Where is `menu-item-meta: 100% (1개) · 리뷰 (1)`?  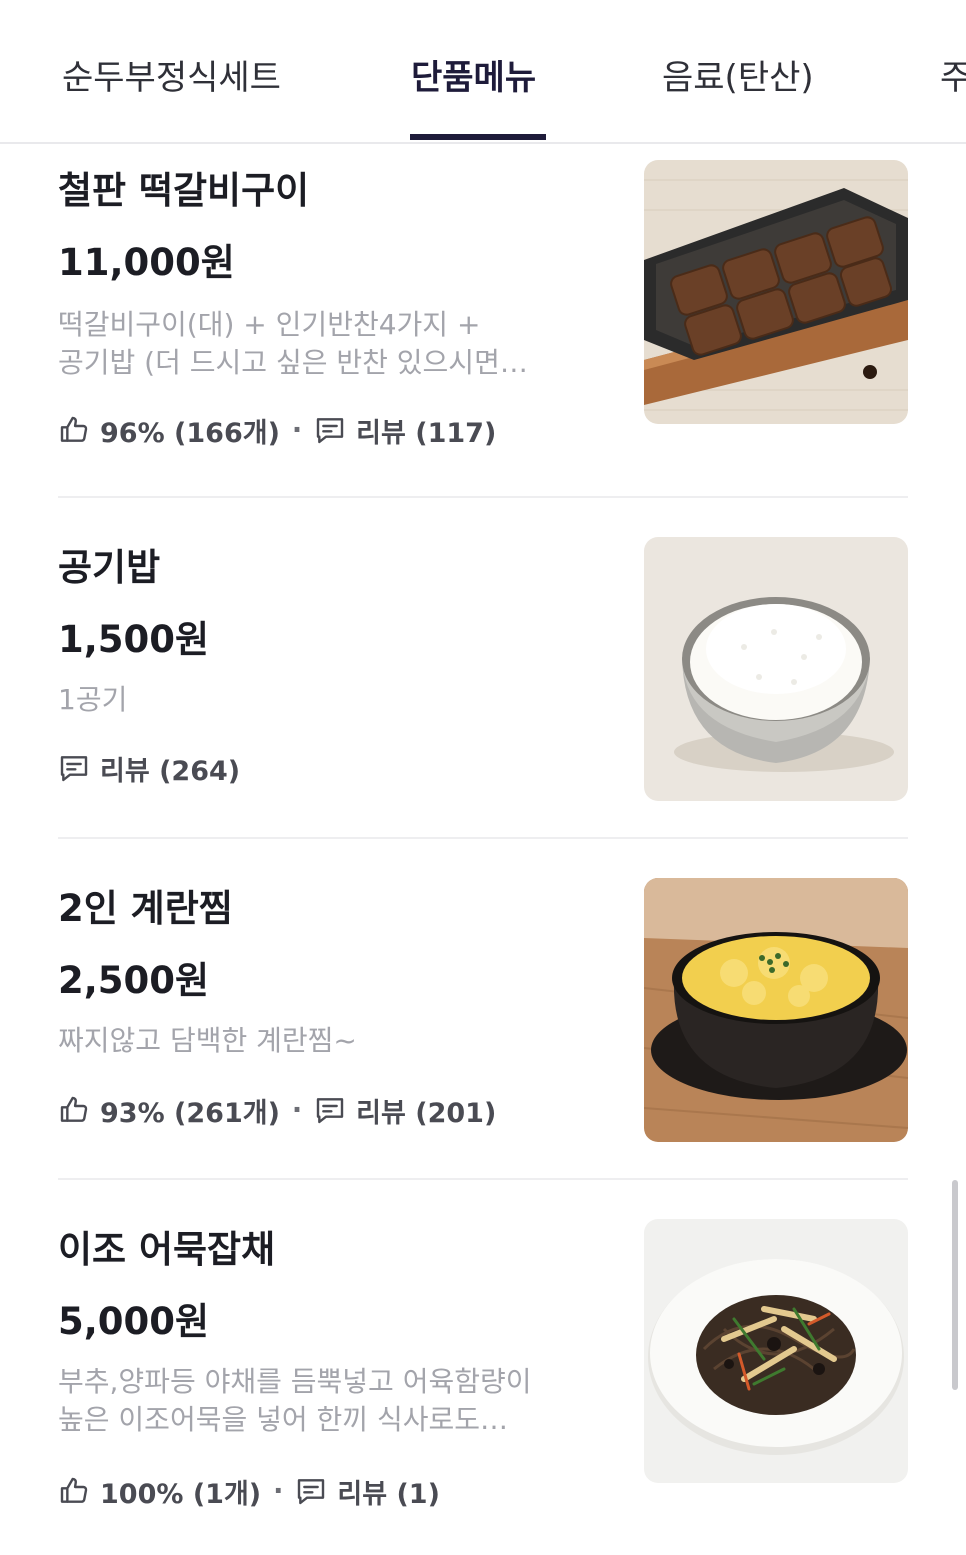 menu-item-meta: 100% (1개) · 리뷰 (1) is located at coordinates (249, 1491).